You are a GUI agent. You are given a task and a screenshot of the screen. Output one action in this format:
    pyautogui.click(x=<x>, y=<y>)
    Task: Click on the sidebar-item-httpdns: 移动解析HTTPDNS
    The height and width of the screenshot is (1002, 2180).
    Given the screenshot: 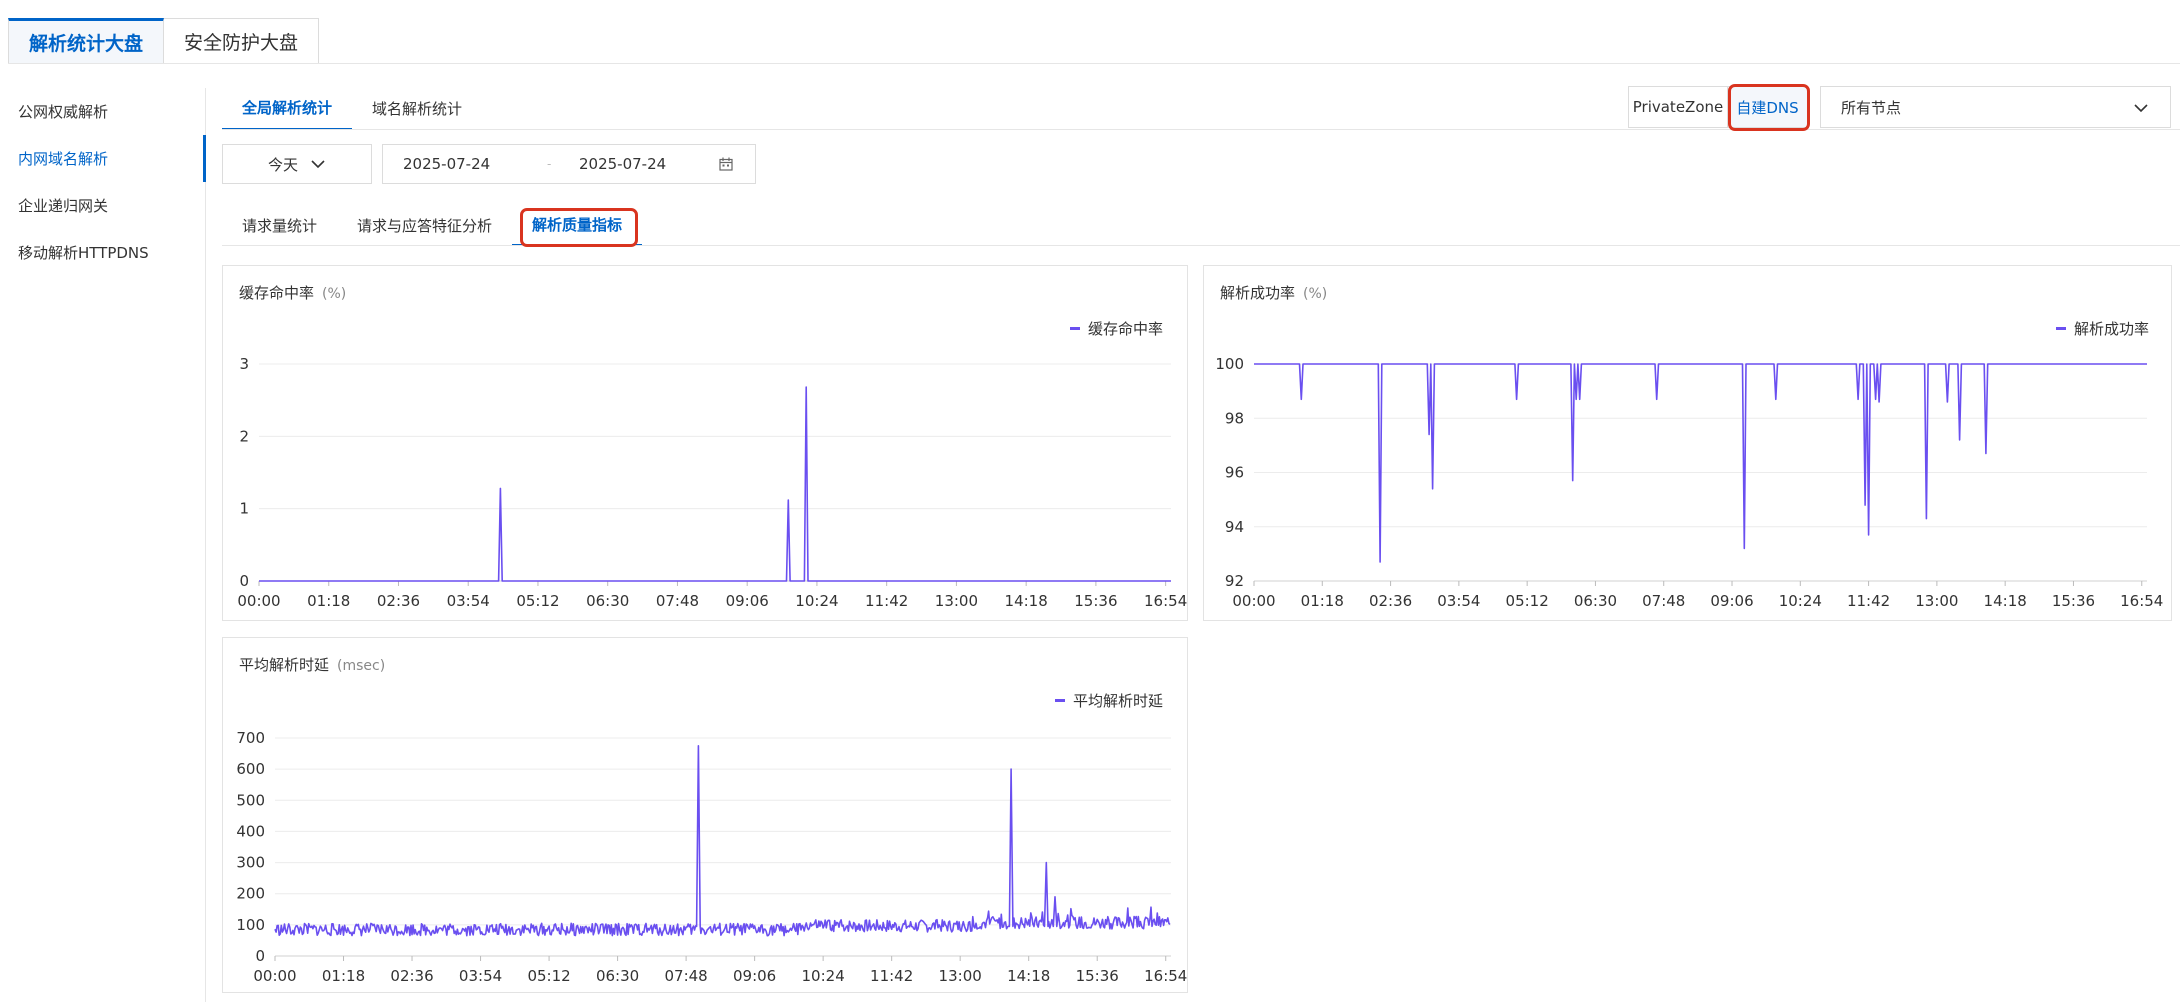 What is the action you would take?
    pyautogui.click(x=102, y=252)
    